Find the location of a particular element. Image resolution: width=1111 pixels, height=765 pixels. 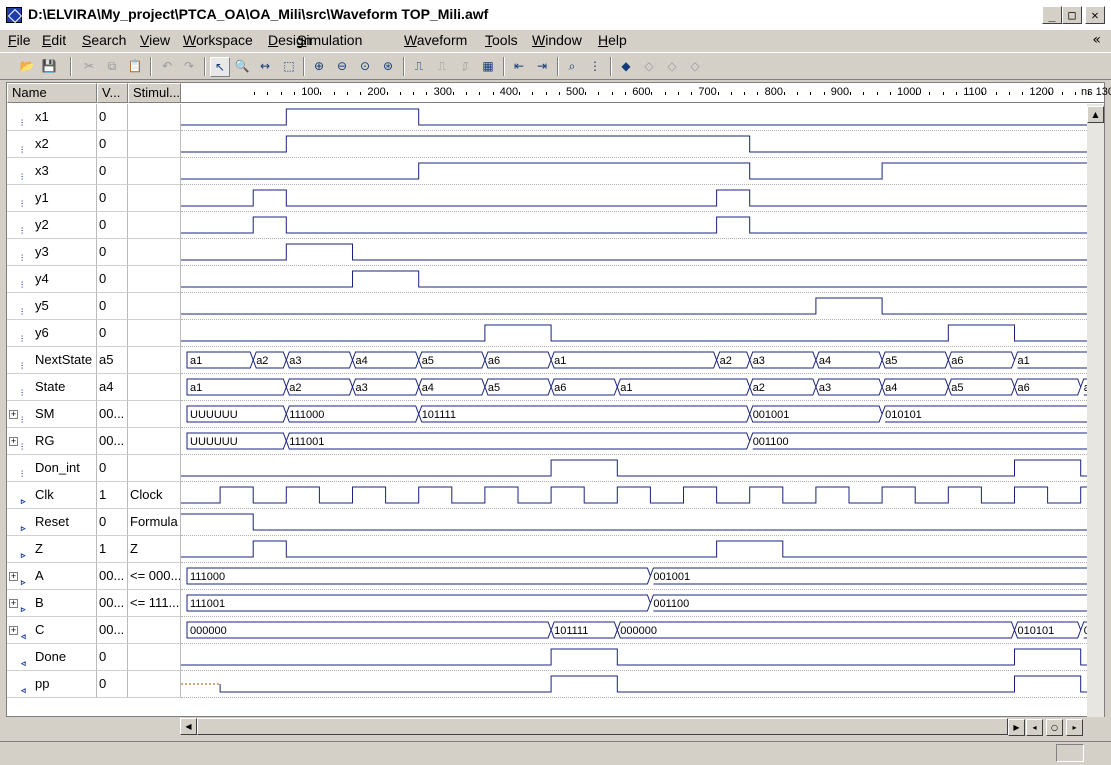

waveform-track: 111001 001100 is located at coordinates (634, 603).